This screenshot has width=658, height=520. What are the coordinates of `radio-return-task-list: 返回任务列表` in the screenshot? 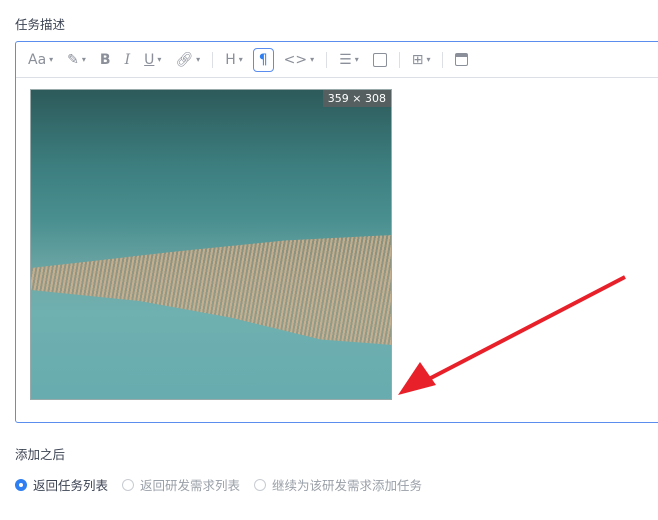 It's located at (61, 484).